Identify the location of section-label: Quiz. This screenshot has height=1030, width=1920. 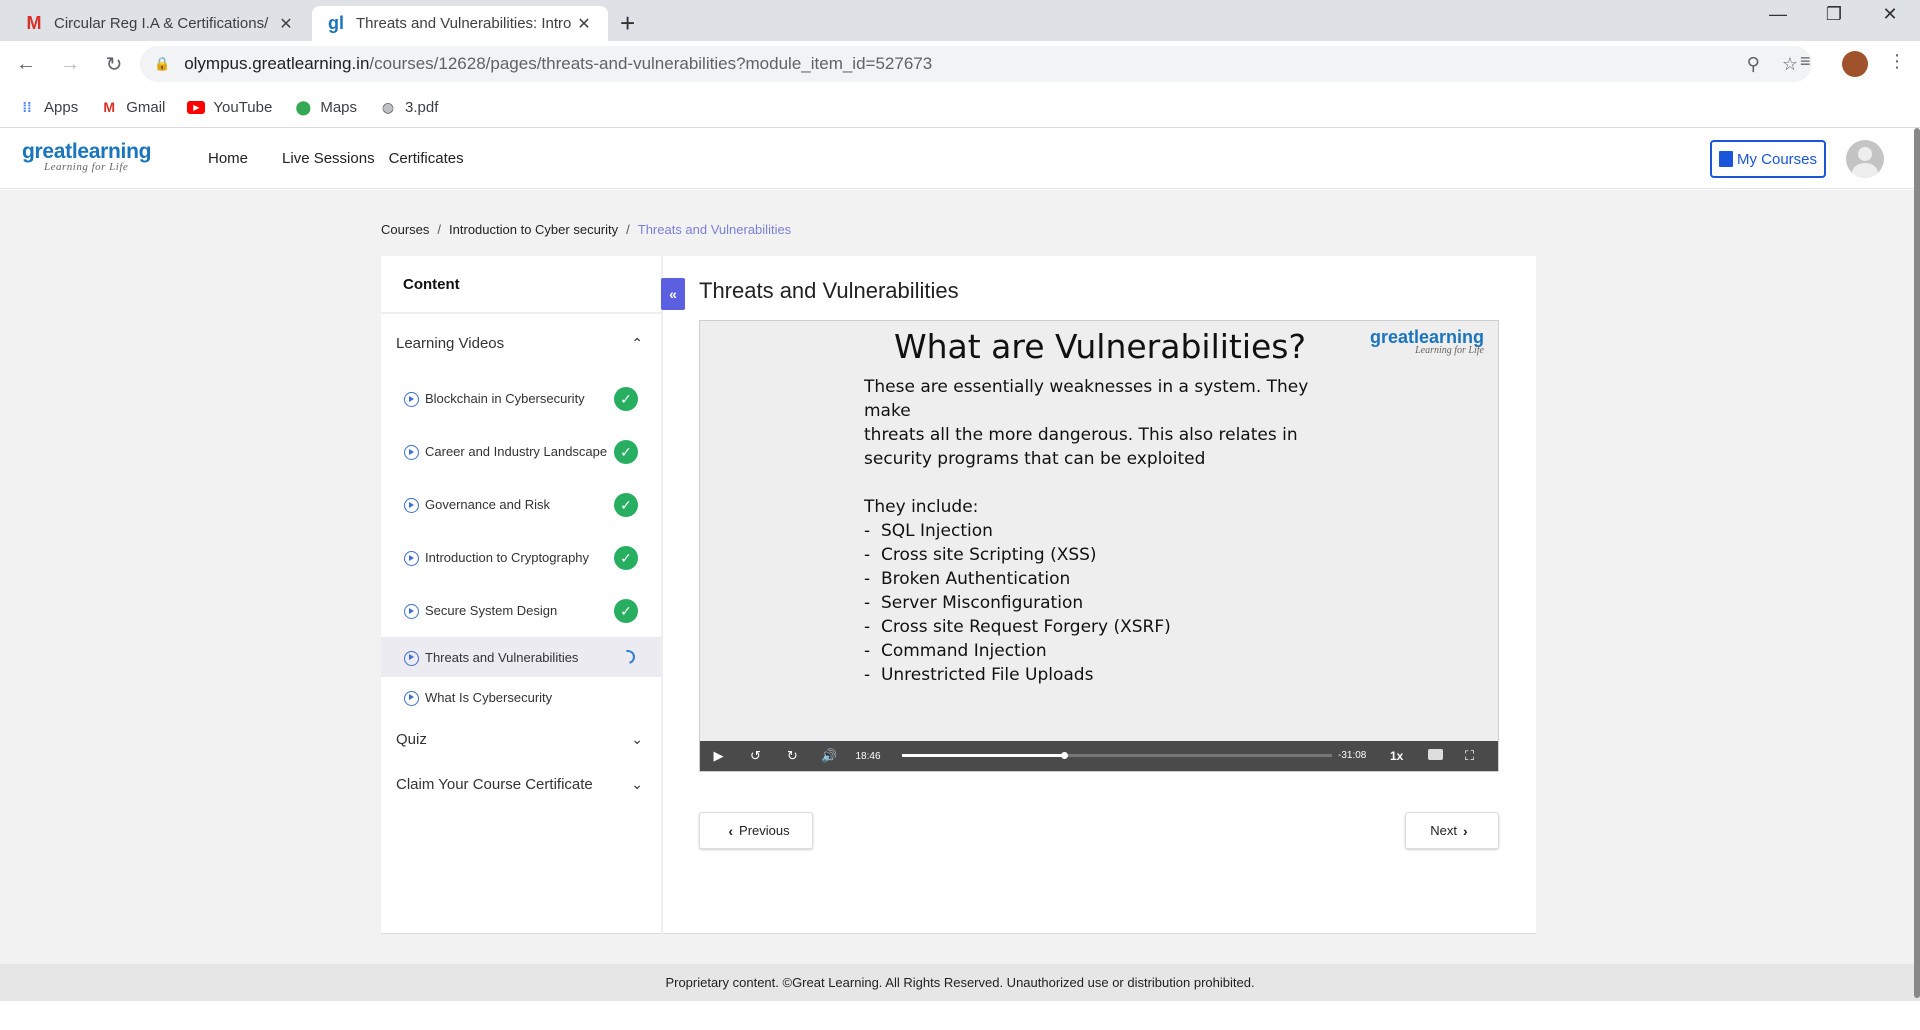
(411, 739).